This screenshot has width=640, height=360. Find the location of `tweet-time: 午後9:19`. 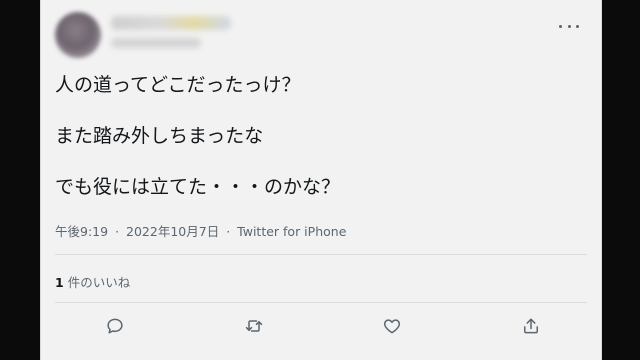

tweet-time: 午後9:19 is located at coordinates (81, 231).